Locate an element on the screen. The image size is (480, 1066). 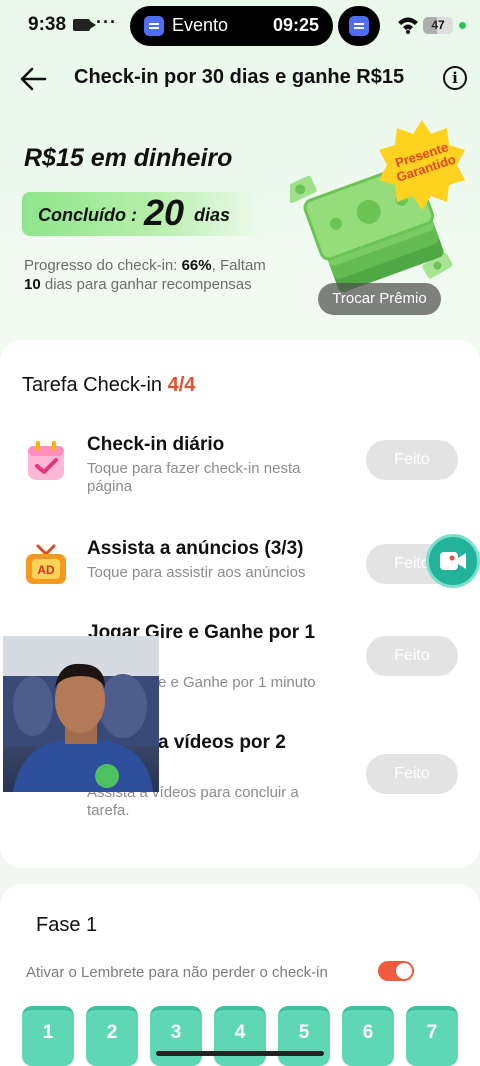
task-desc: Toque para assistir aos anúncios is located at coordinates (196, 572).